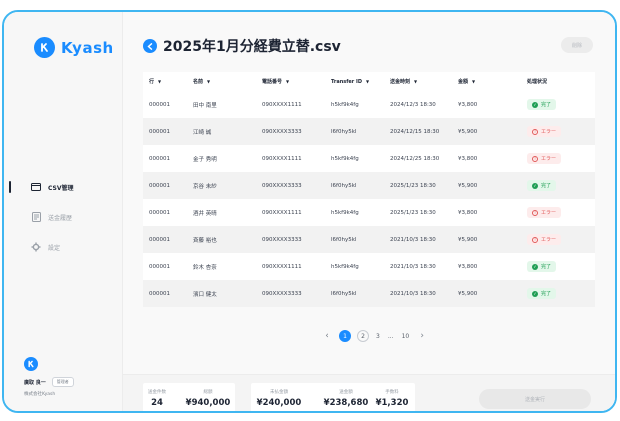 The image size is (620, 421). What do you see at coordinates (345, 336) in the screenshot?
I see `page-1-button: 1` at bounding box center [345, 336].